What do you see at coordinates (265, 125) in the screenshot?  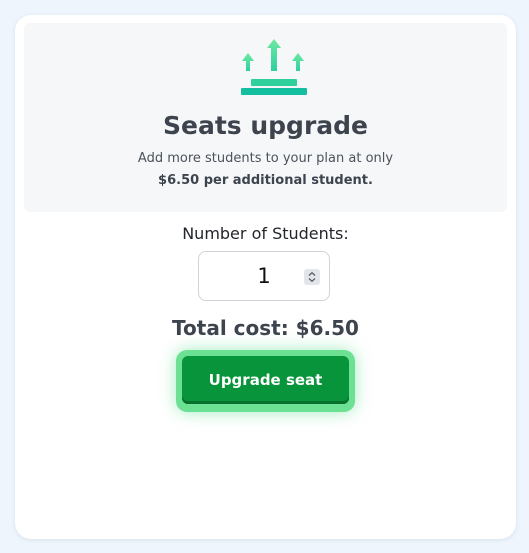 I see `page-title: Seats upgrade` at bounding box center [265, 125].